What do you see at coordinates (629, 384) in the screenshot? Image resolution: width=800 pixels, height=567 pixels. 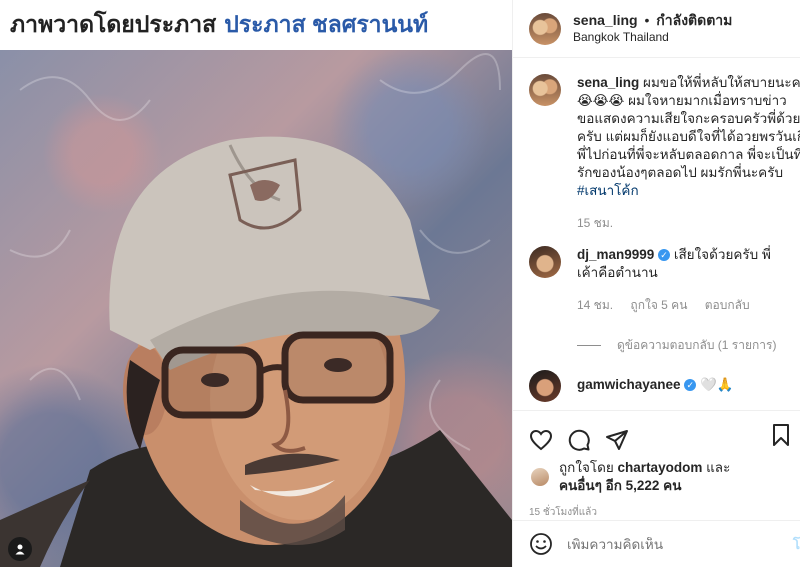 I see `comment-username: gamwichayanee` at bounding box center [629, 384].